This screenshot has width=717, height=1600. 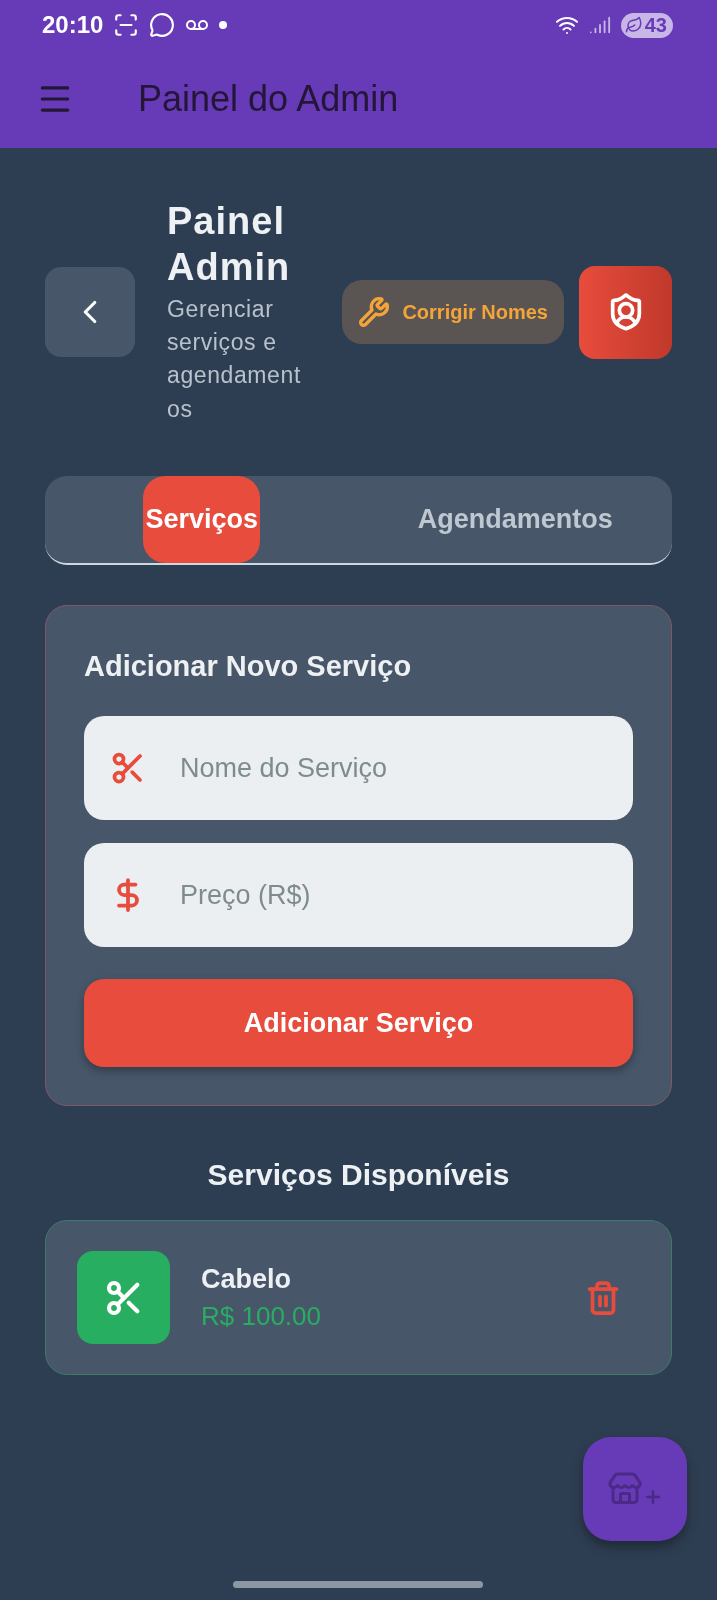 What do you see at coordinates (229, 245) in the screenshot?
I see `page-title: Painel Admin` at bounding box center [229, 245].